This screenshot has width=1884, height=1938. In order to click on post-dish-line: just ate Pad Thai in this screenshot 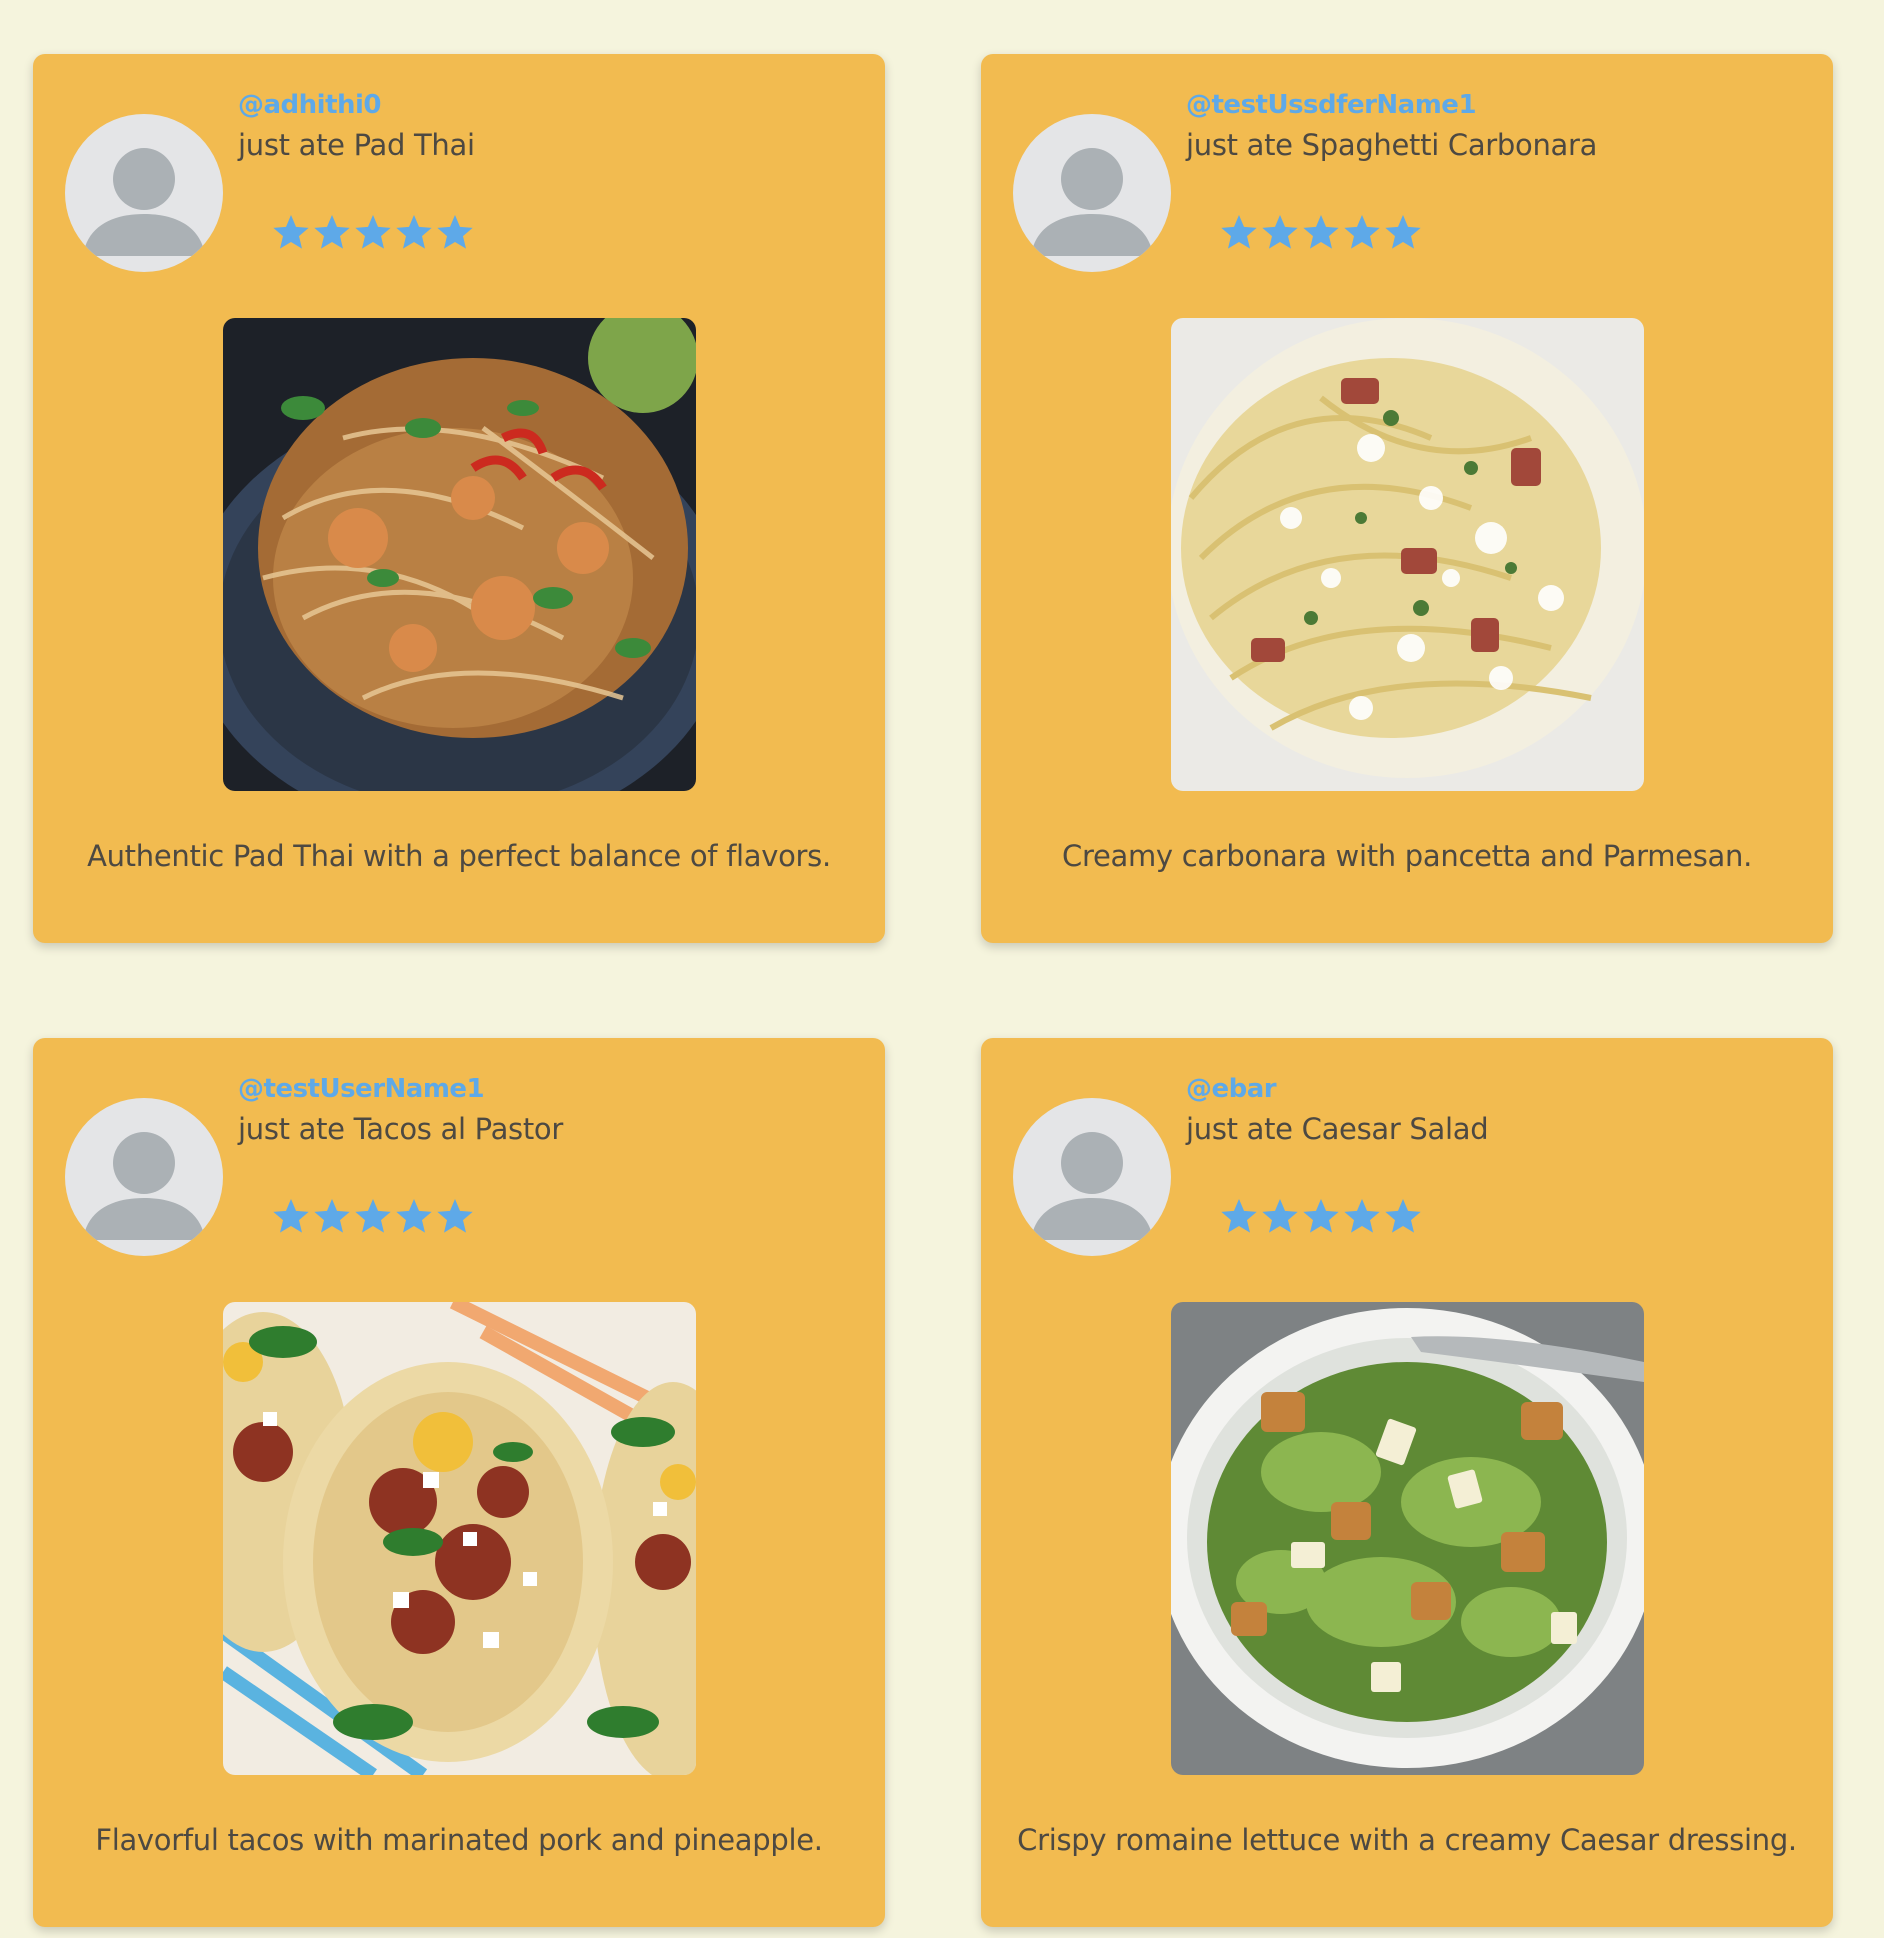, I will do `click(356, 145)`.